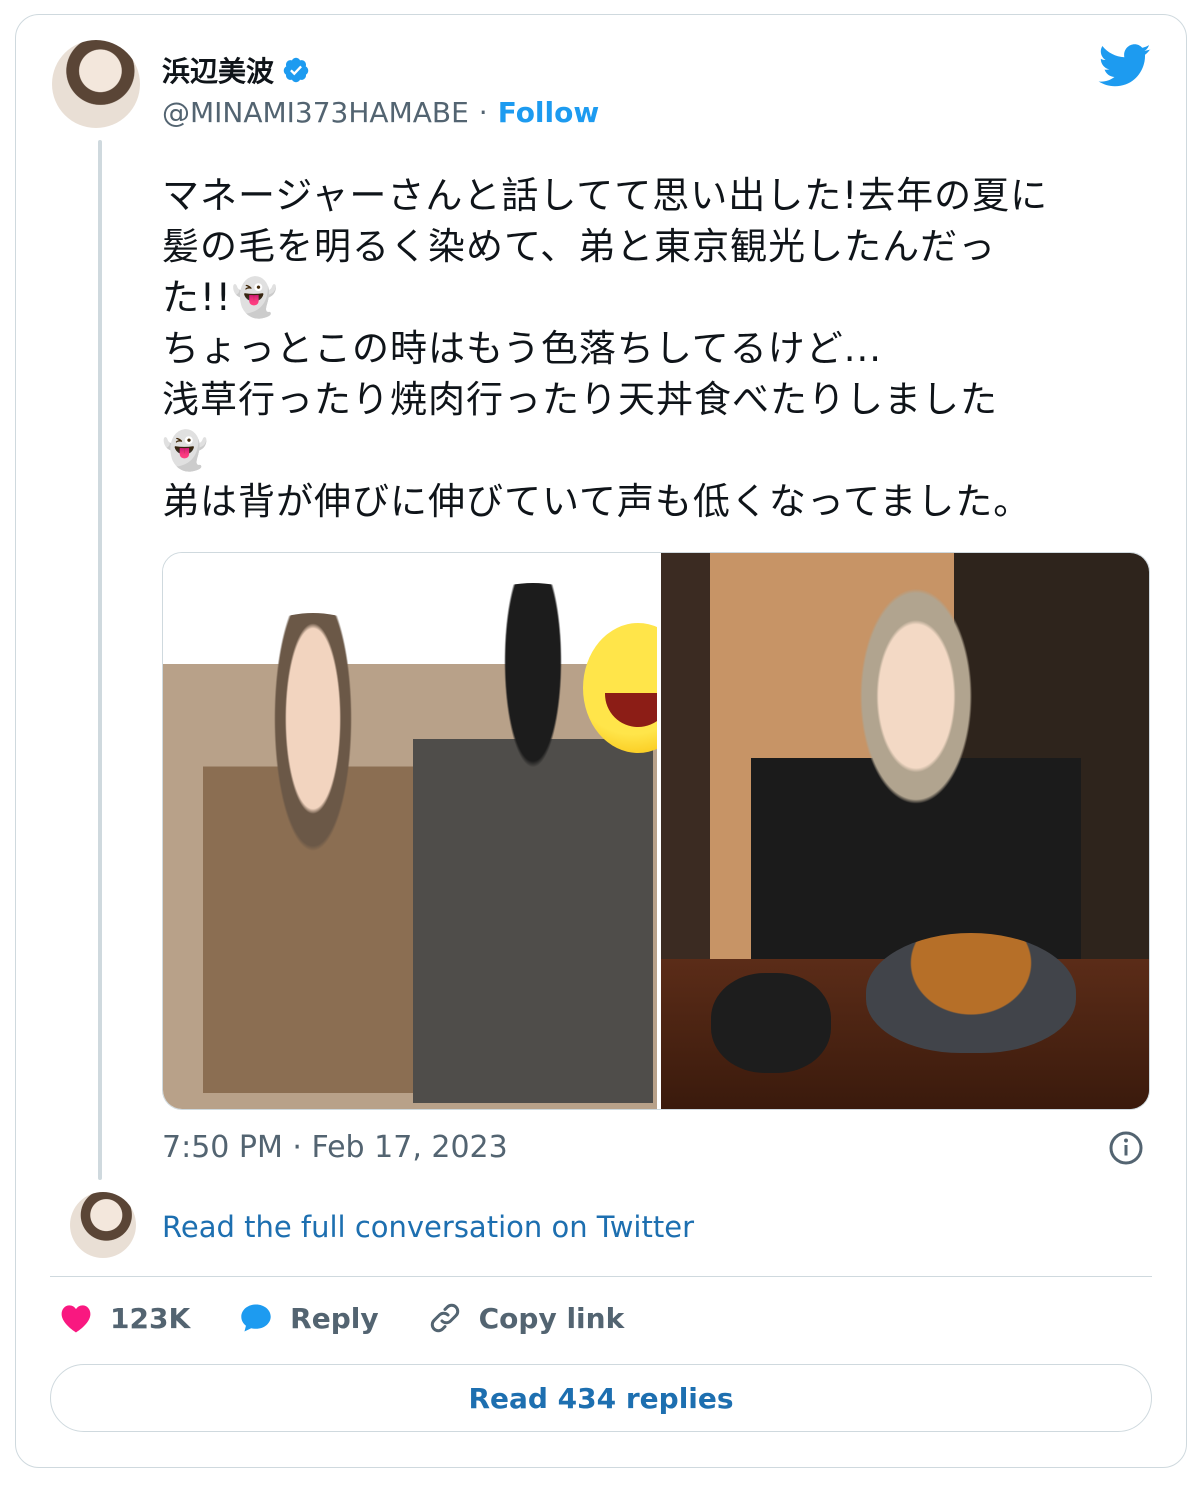  Describe the element at coordinates (601, 1276) in the screenshot. I see `divider` at that location.